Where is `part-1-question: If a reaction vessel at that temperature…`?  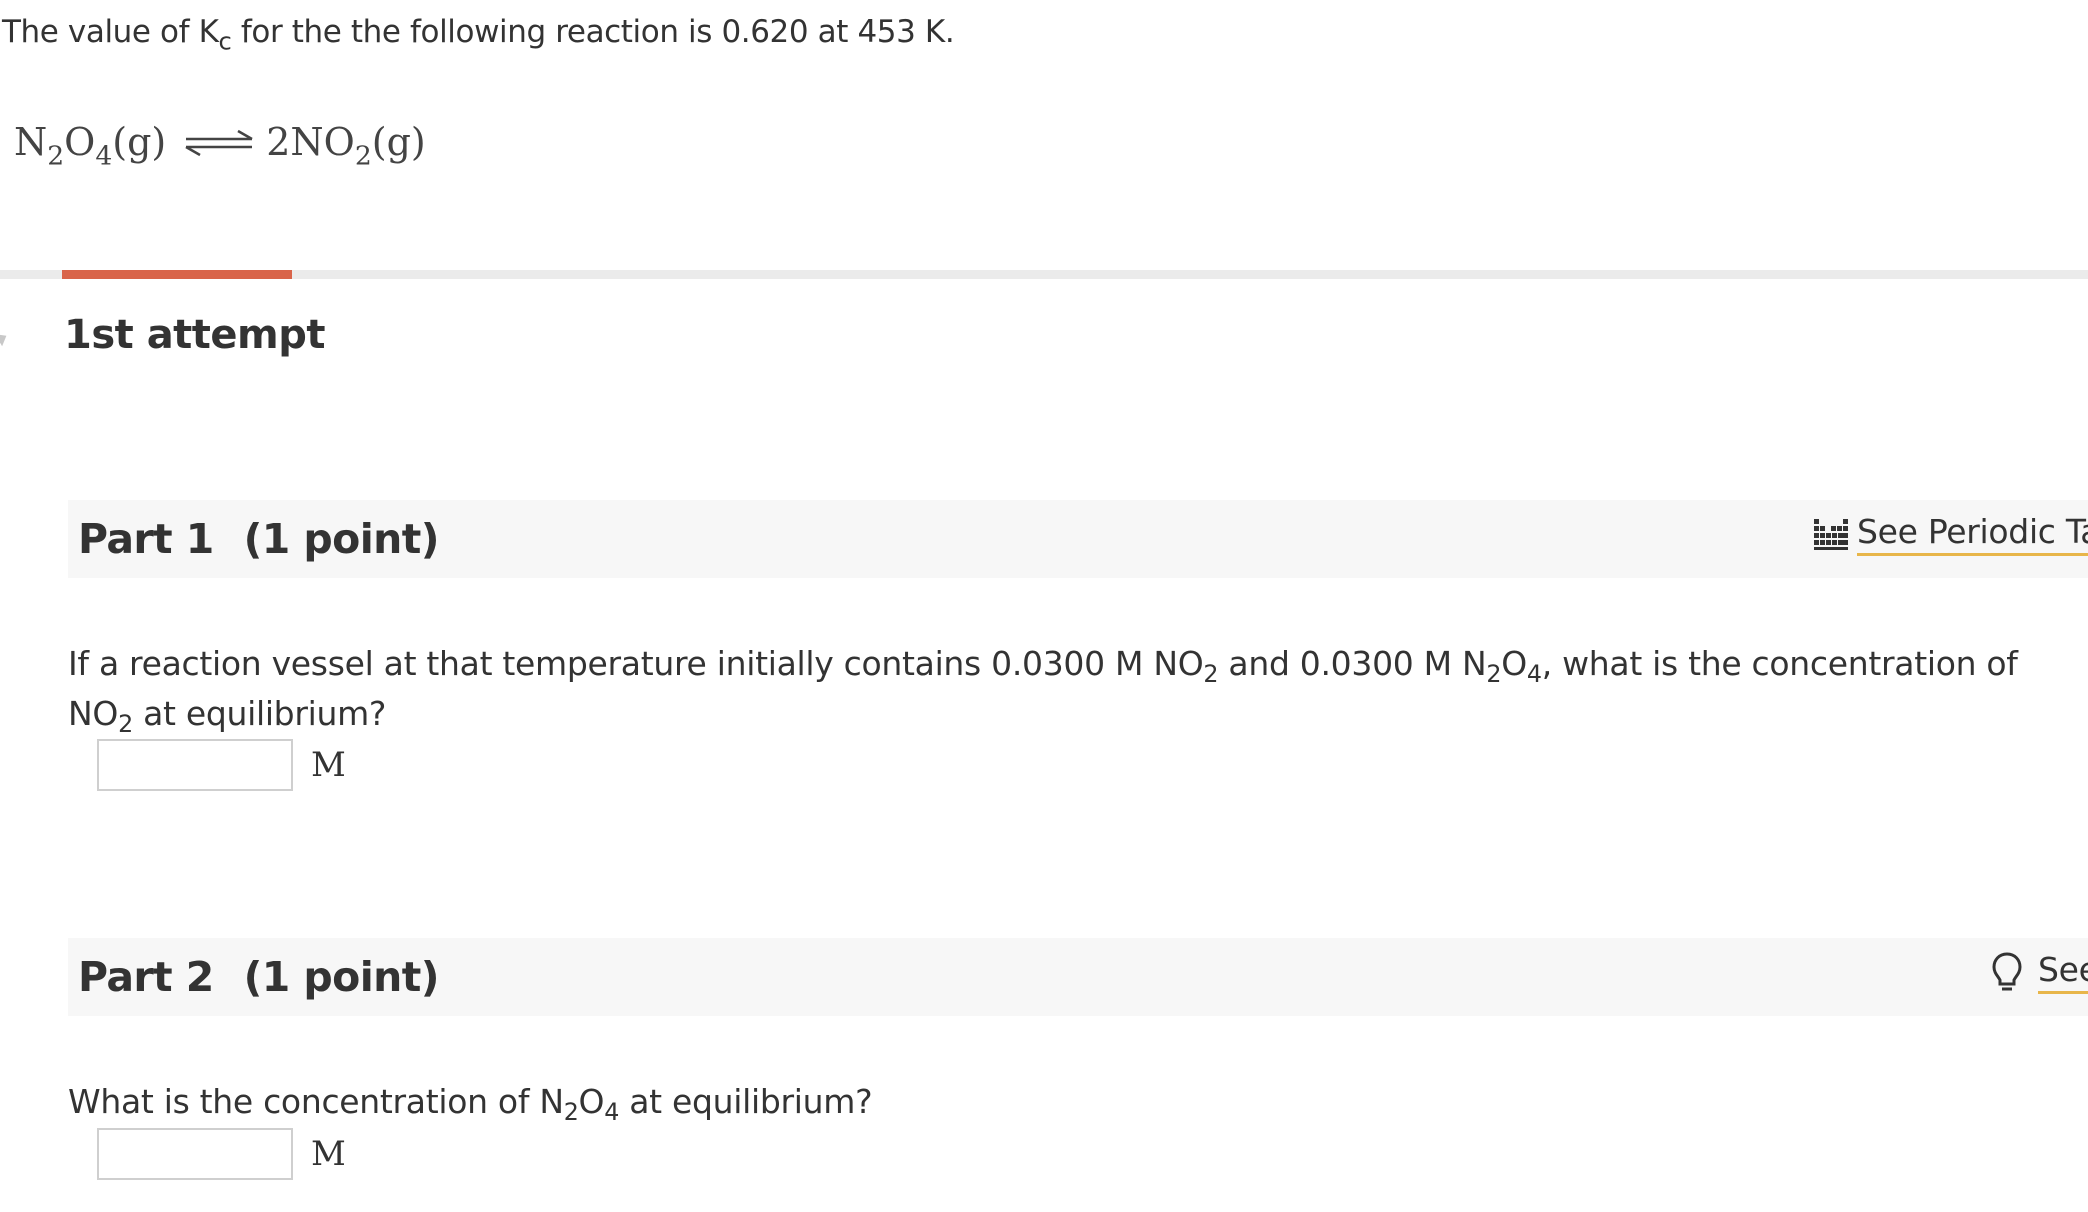 part-1-question: If a reaction vessel at that temperature… is located at coordinates (1043, 691).